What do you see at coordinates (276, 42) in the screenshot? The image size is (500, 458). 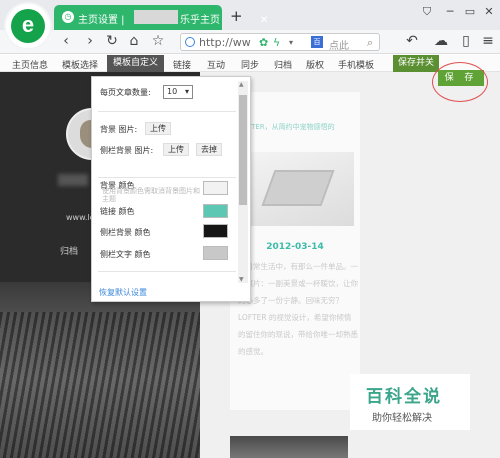 I see `lightning-icon: ϟ` at bounding box center [276, 42].